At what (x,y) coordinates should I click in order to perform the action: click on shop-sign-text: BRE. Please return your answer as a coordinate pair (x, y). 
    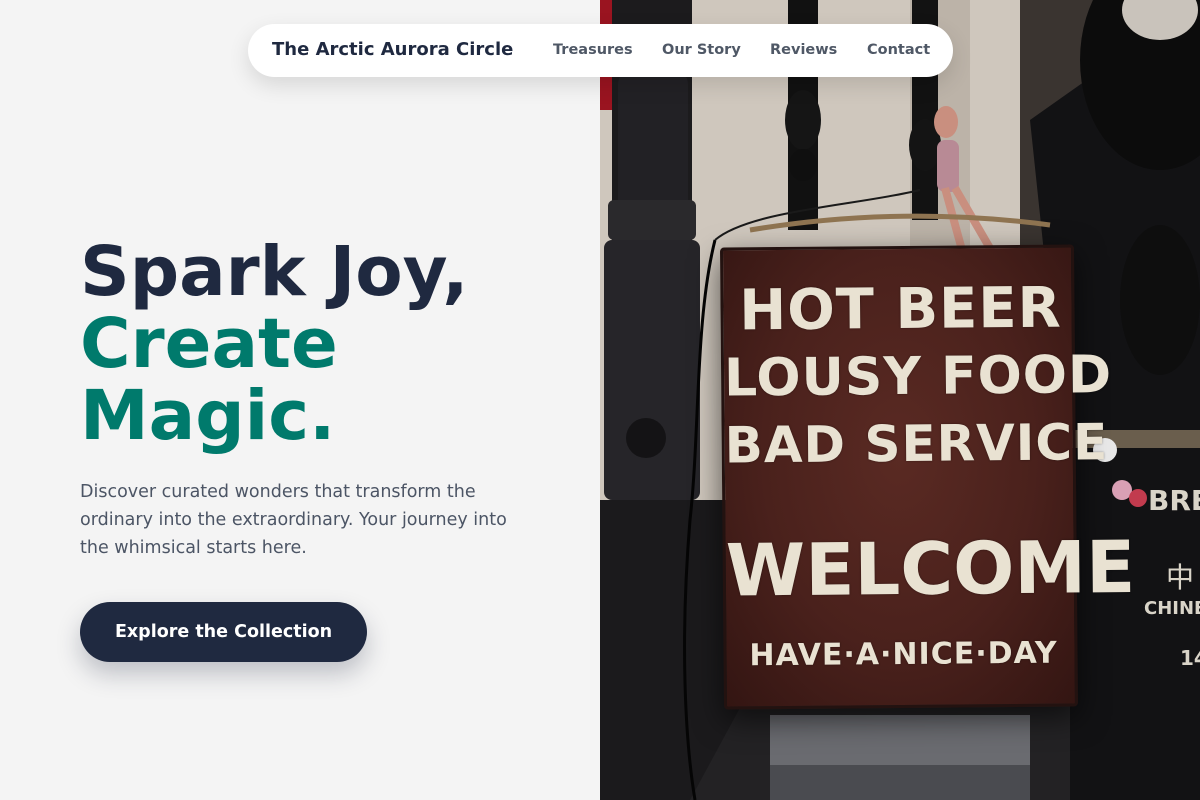
    Looking at the image, I should click on (1174, 500).